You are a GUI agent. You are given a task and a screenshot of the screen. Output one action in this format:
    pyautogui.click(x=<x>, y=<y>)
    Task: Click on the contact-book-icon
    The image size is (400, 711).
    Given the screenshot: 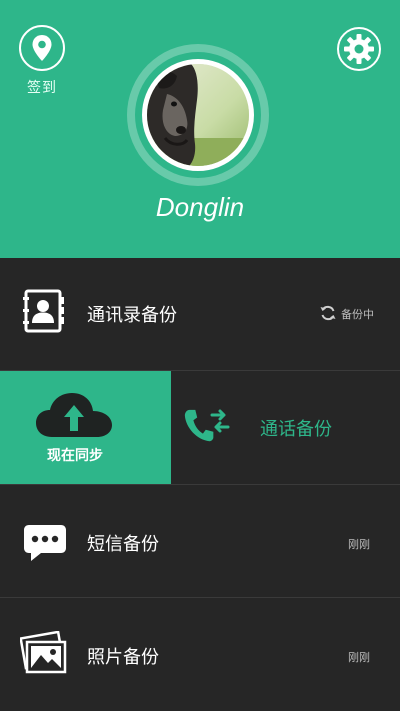 What is the action you would take?
    pyautogui.click(x=44, y=313)
    